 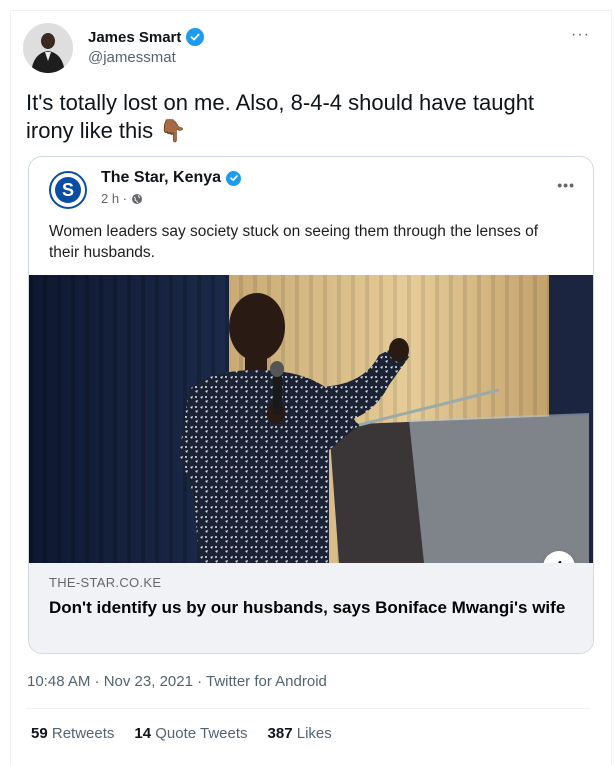 What do you see at coordinates (173, 130) in the screenshot?
I see `pointing-down-emoji-icon: 👇🏾` at bounding box center [173, 130].